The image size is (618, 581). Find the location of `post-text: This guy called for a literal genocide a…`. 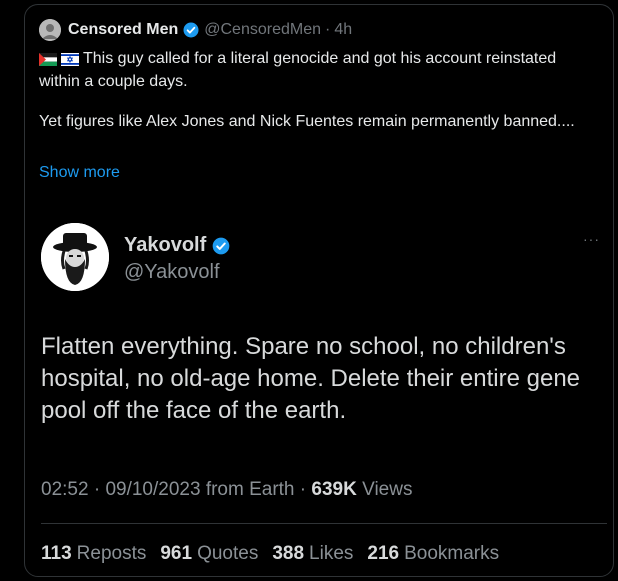

post-text: This guy called for a literal genocide a… is located at coordinates (309, 90).